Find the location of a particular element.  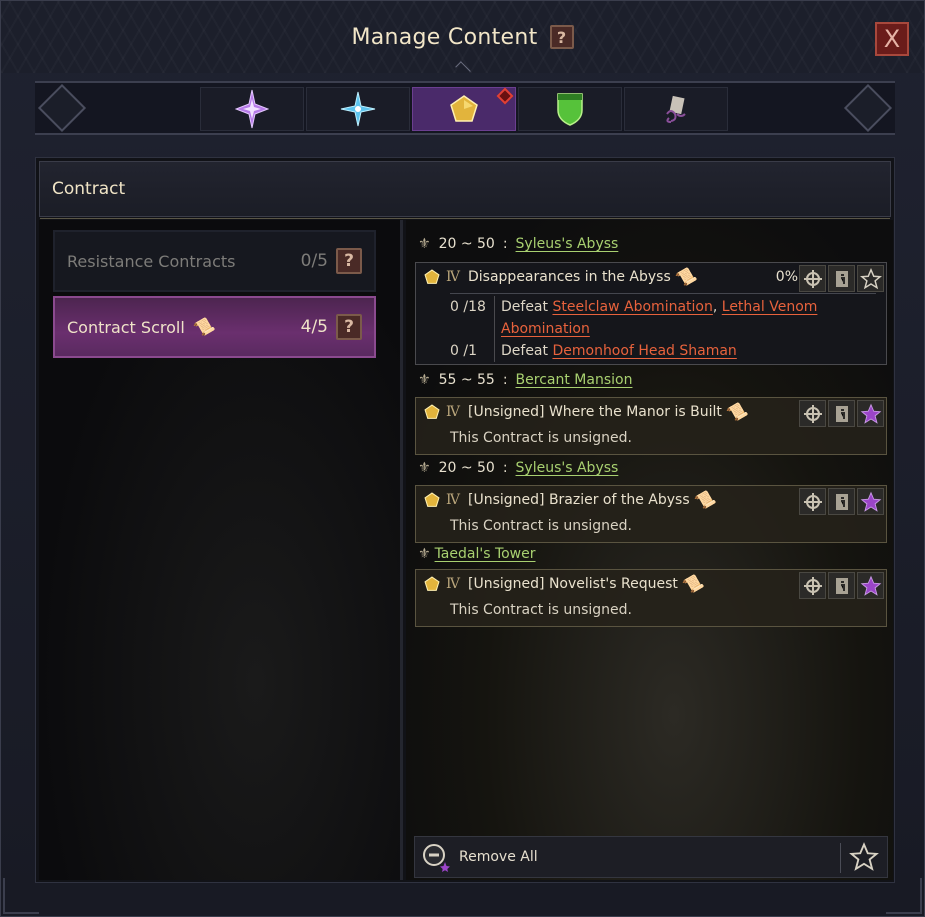

target-link: Abomination is located at coordinates (545, 329).